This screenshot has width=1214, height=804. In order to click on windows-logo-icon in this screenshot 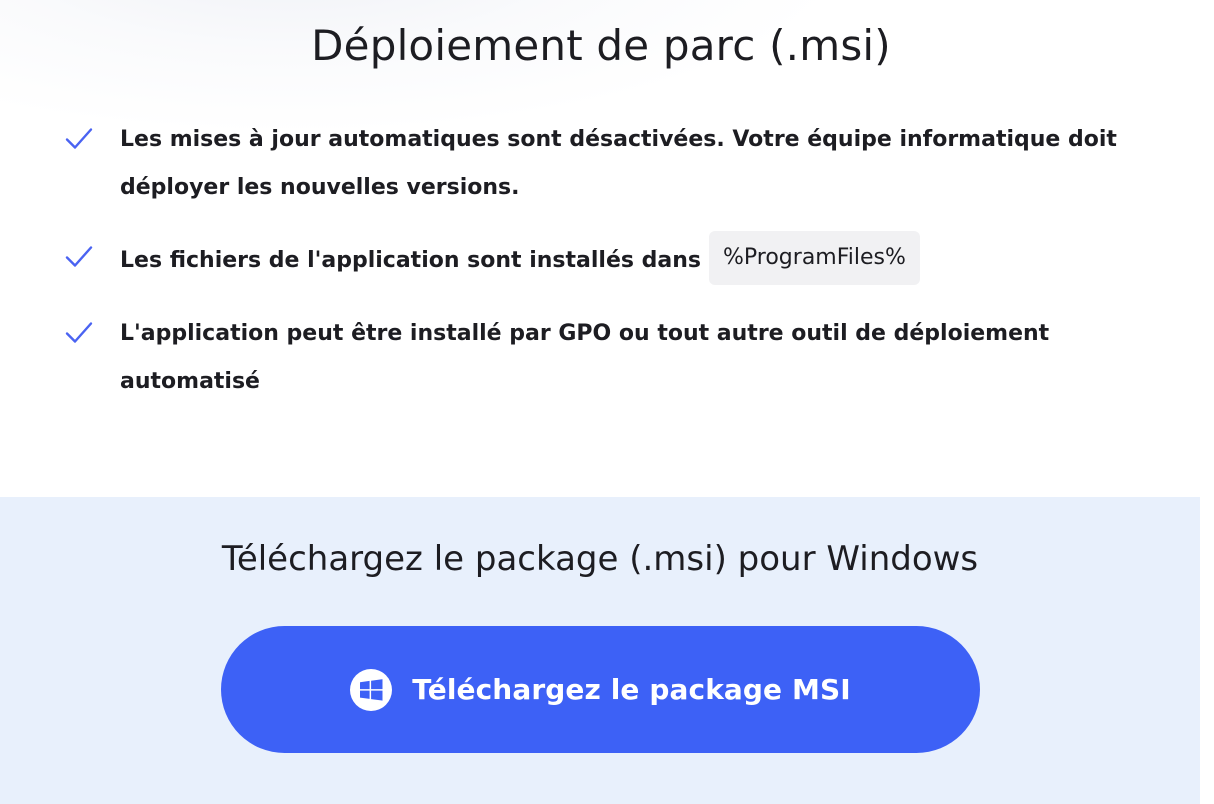, I will do `click(371, 689)`.